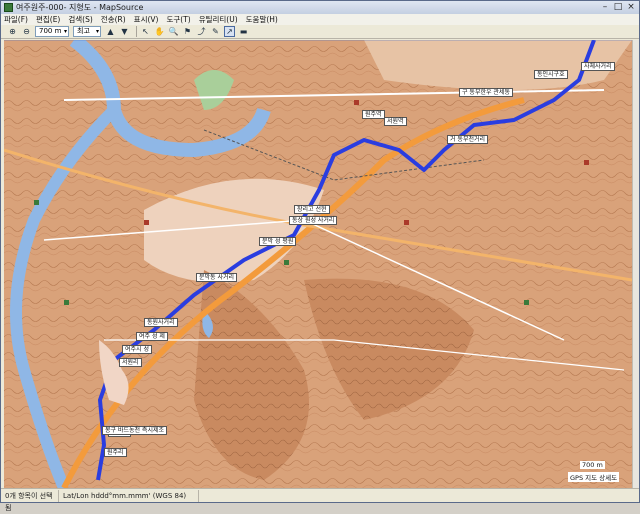  I want to click on map-label: 구 동부한우 관세동, so click(486, 92).